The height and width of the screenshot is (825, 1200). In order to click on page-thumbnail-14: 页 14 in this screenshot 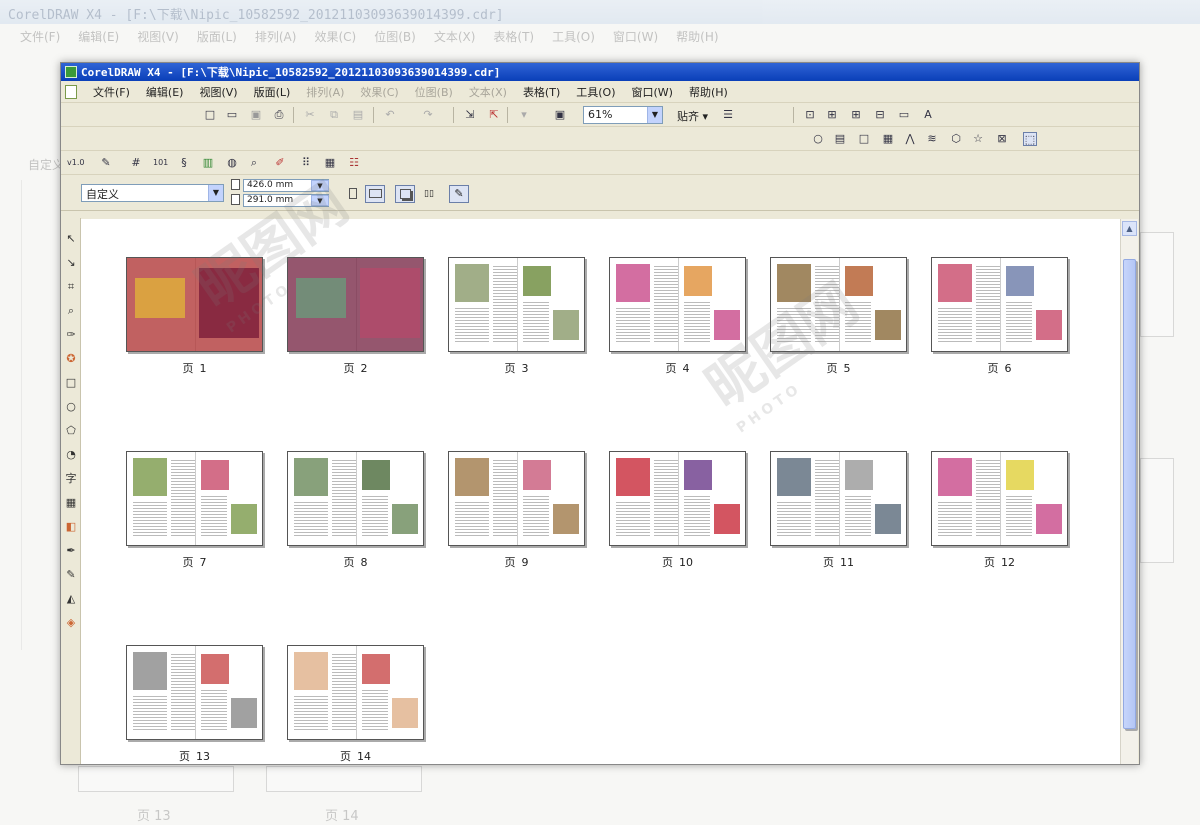, I will do `click(367, 704)`.